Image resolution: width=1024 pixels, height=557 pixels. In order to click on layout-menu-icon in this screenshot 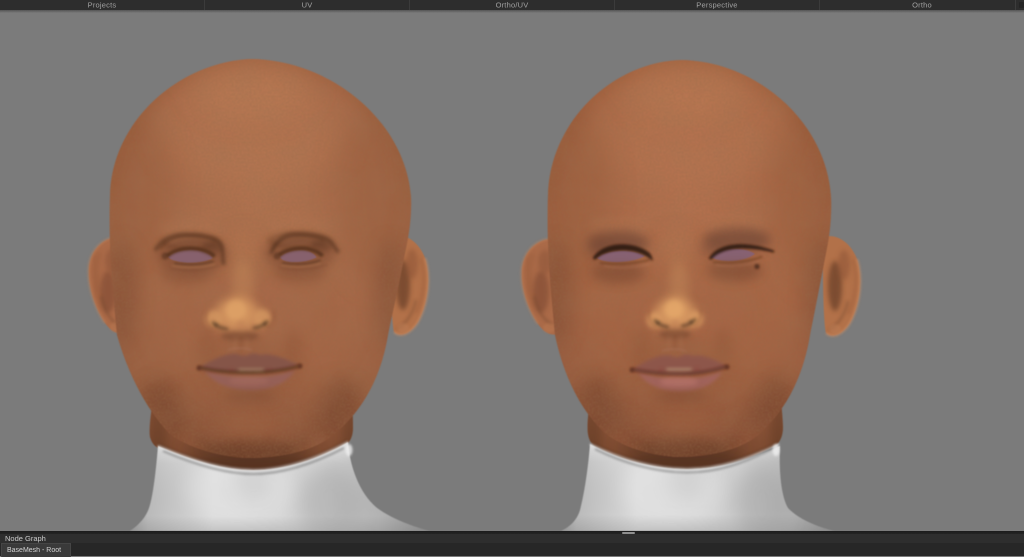, I will do `click(1021, 5)`.